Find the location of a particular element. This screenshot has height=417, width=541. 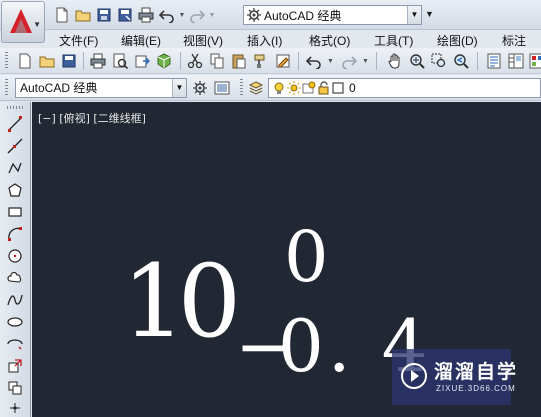

block-editor-icon is located at coordinates (283, 61).